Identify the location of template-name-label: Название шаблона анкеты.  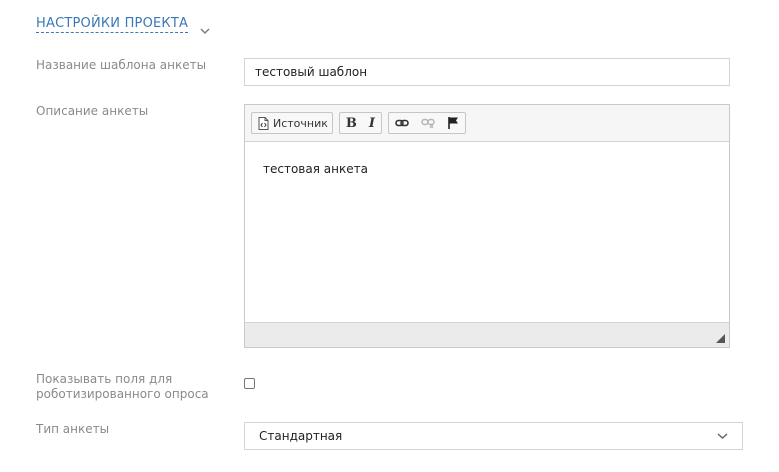
(121, 65).